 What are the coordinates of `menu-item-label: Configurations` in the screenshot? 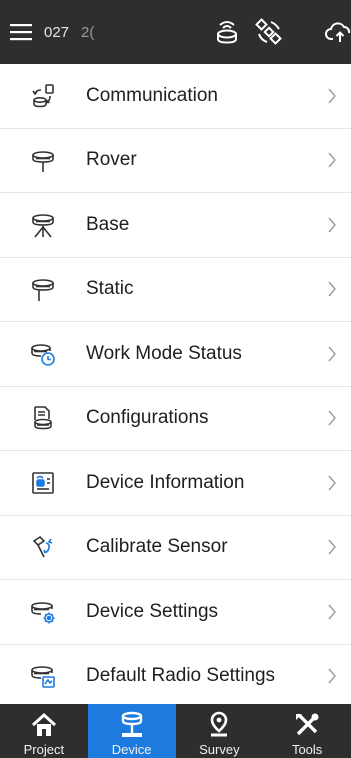 It's located at (147, 418).